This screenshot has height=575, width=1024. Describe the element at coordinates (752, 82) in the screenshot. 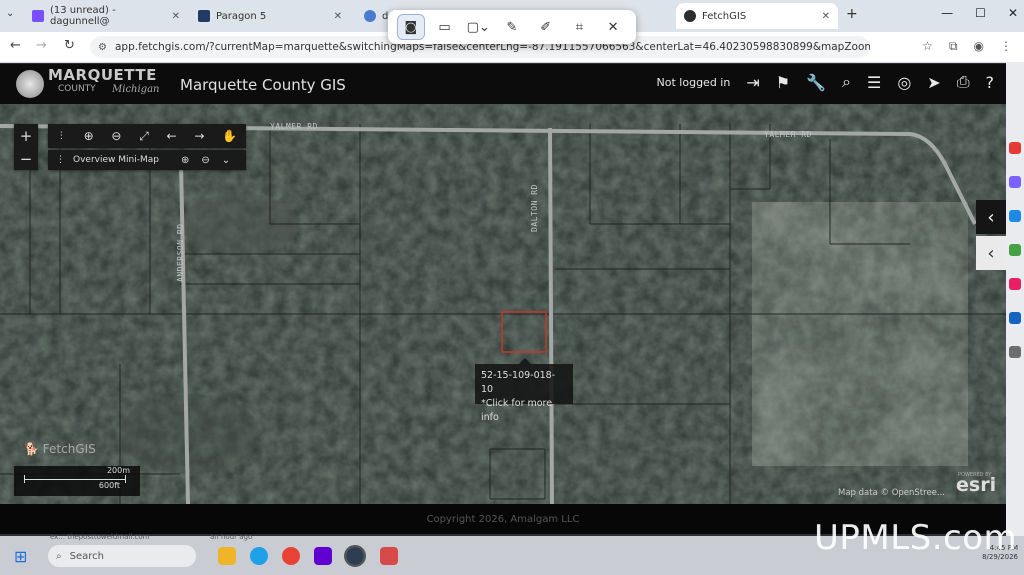

I see `login-icon: ⇥` at that location.